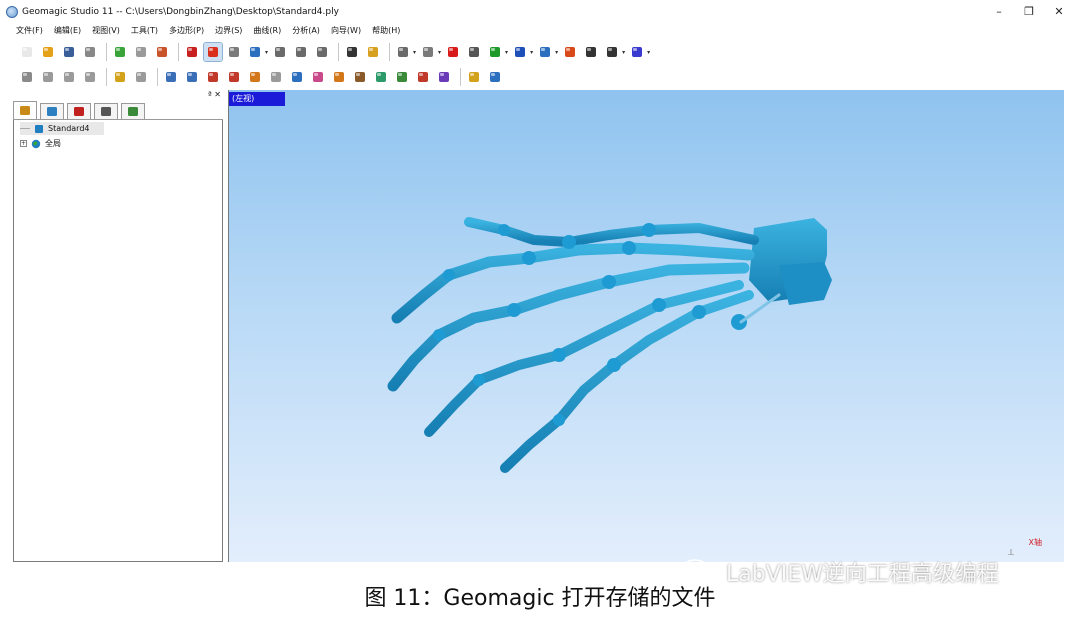  Describe the element at coordinates (106, 30) in the screenshot. I see `menu-view: 视图(V)` at that location.